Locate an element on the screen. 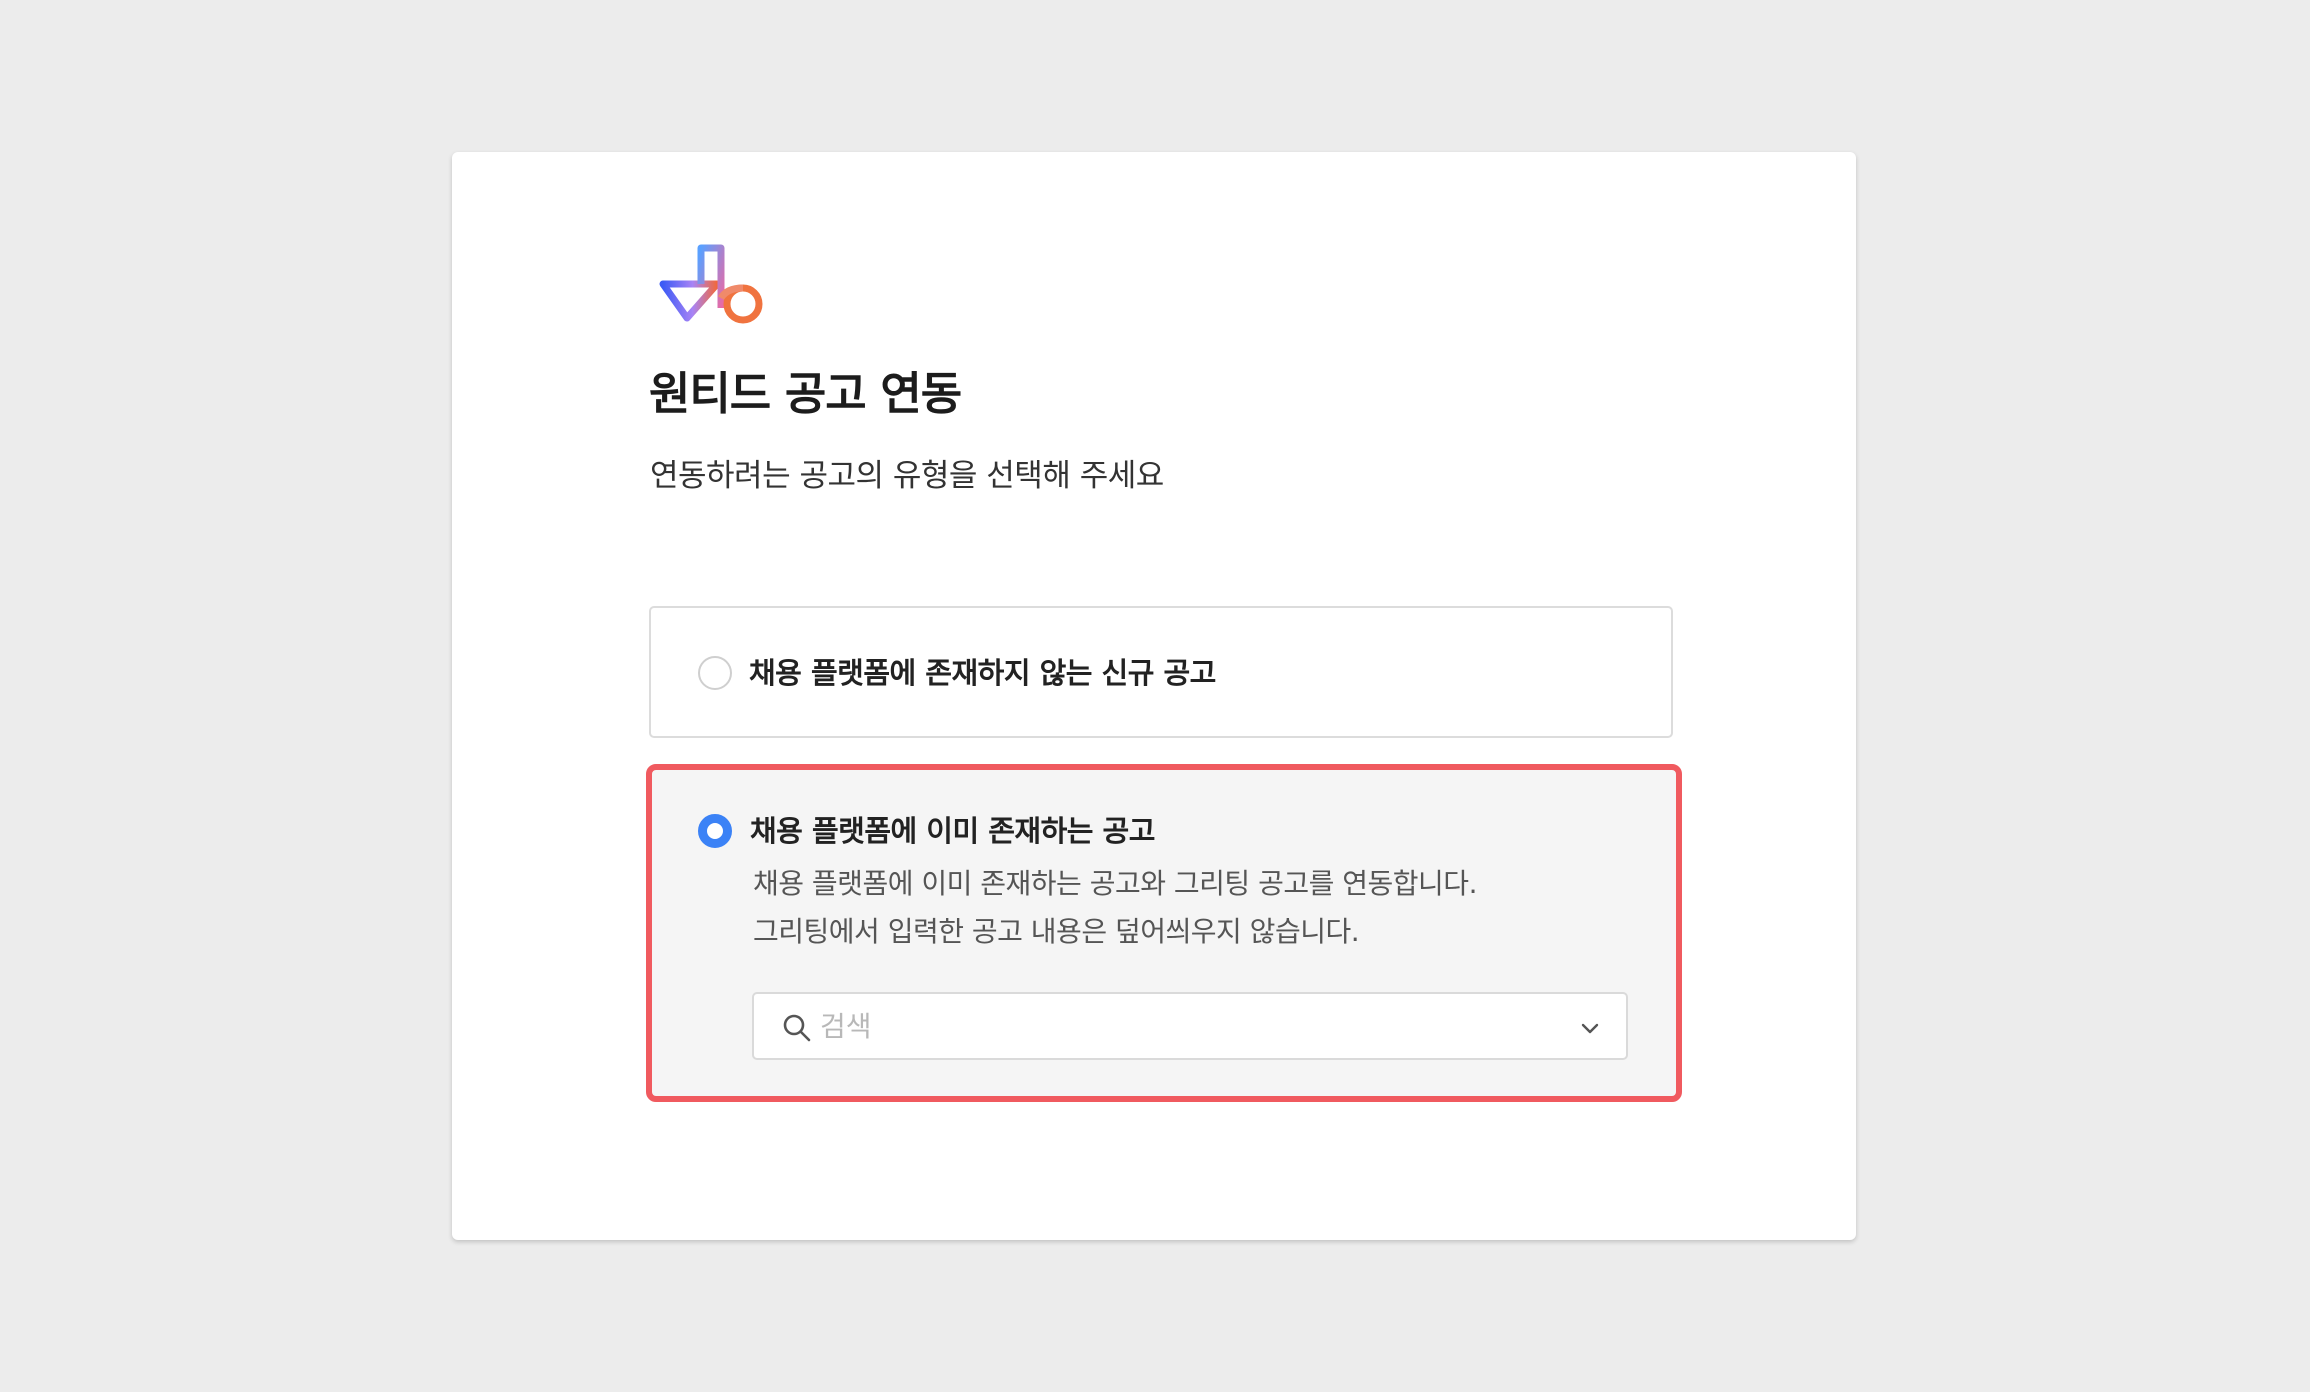 The width and height of the screenshot is (2310, 1392). posting-search-select is located at coordinates (1190, 1026).